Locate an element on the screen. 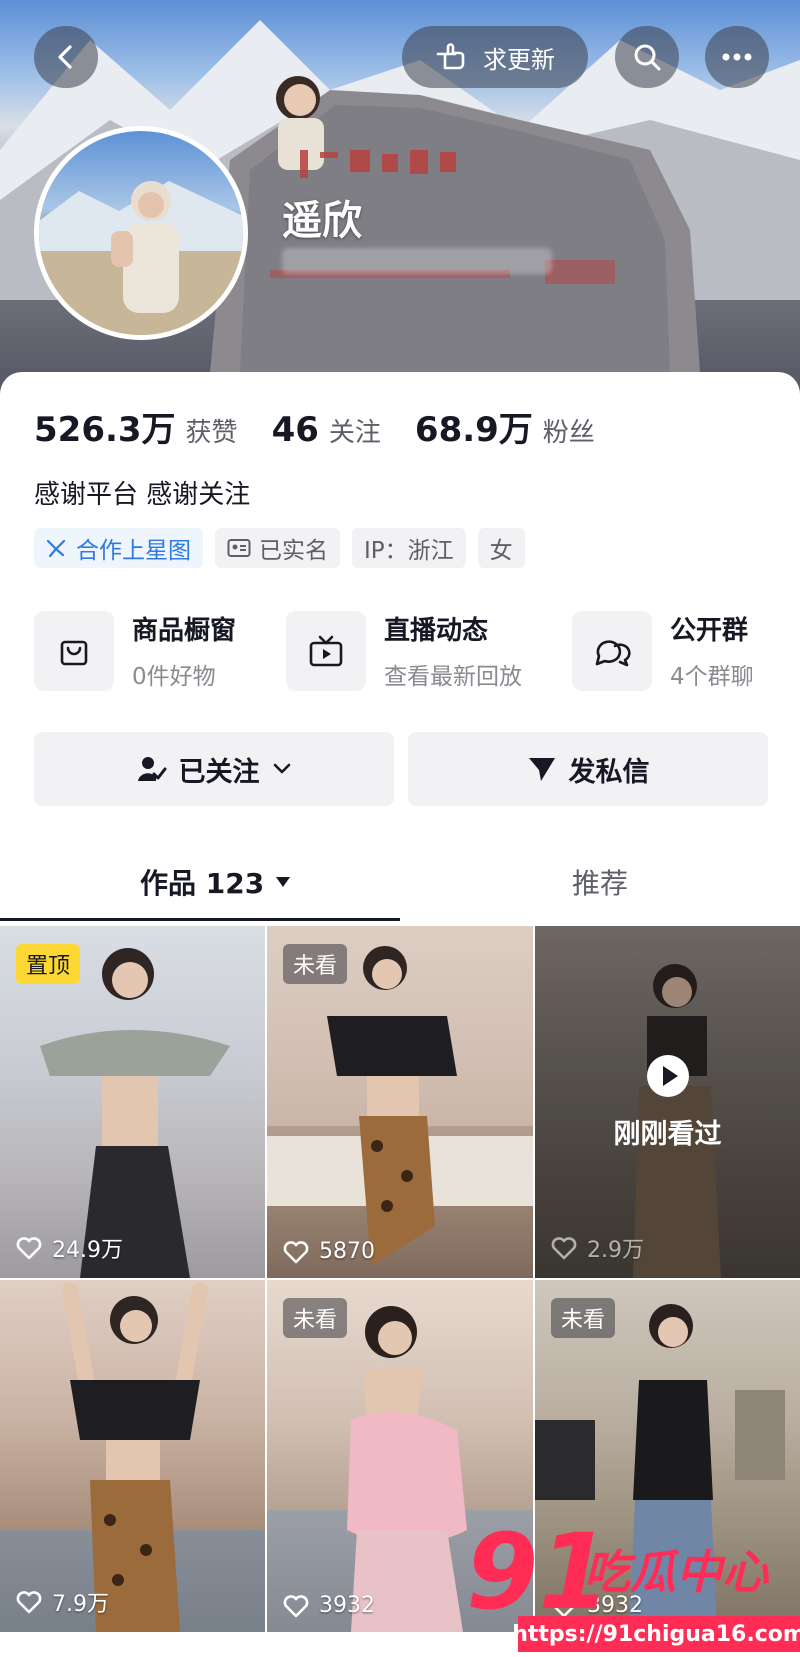 The width and height of the screenshot is (800, 1657). video-likes: 7.9万 is located at coordinates (62, 1602).